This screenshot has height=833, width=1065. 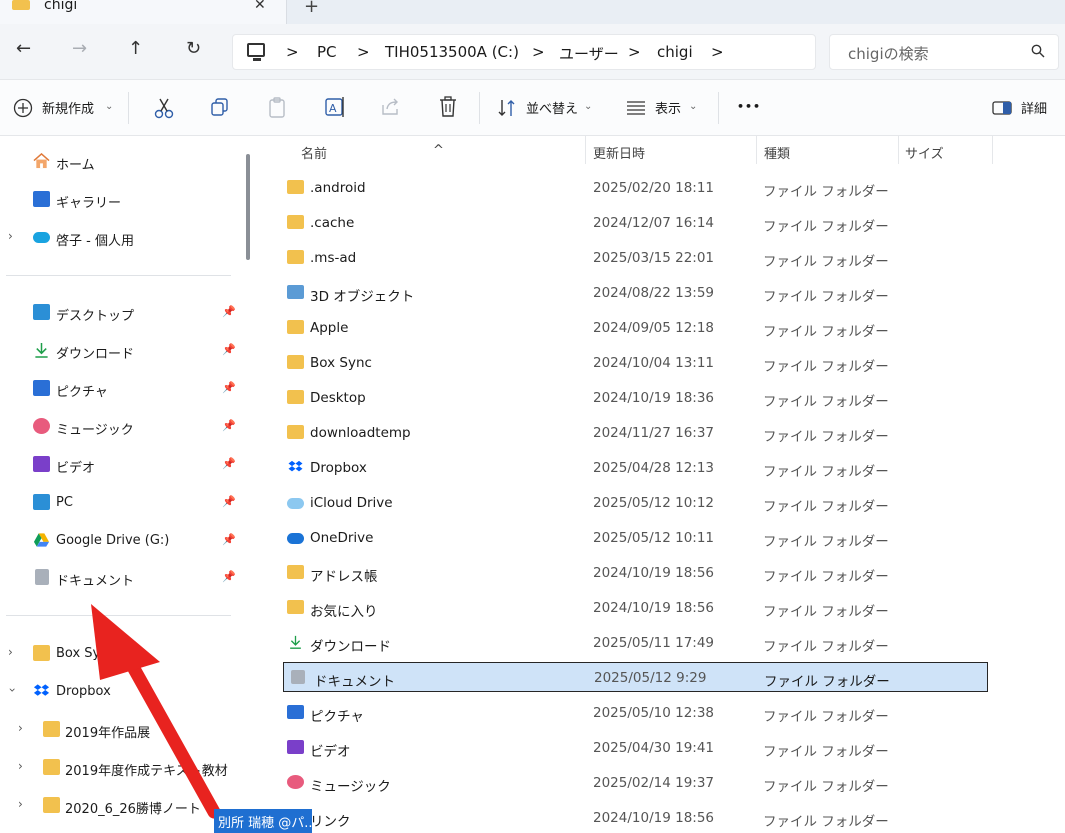 What do you see at coordinates (156, 711) in the screenshot?
I see `annotation-arrow` at bounding box center [156, 711].